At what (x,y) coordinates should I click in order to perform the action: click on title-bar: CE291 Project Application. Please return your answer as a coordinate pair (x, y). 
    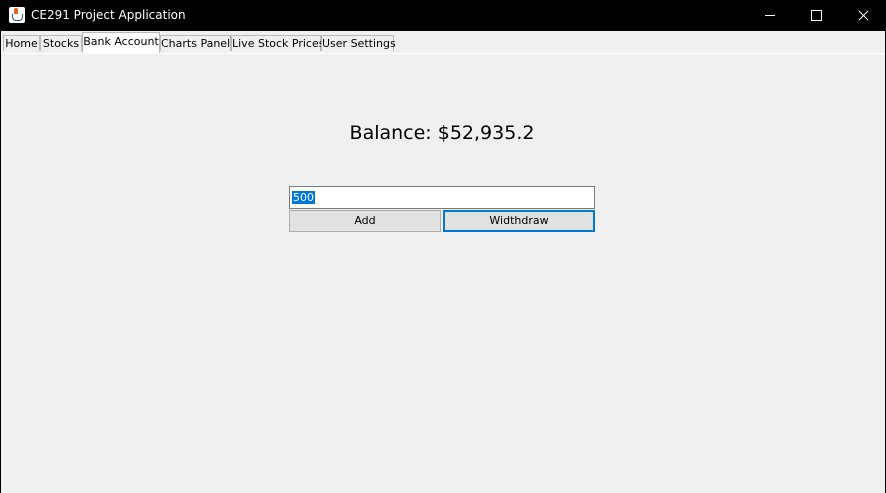
    Looking at the image, I should click on (443, 15).